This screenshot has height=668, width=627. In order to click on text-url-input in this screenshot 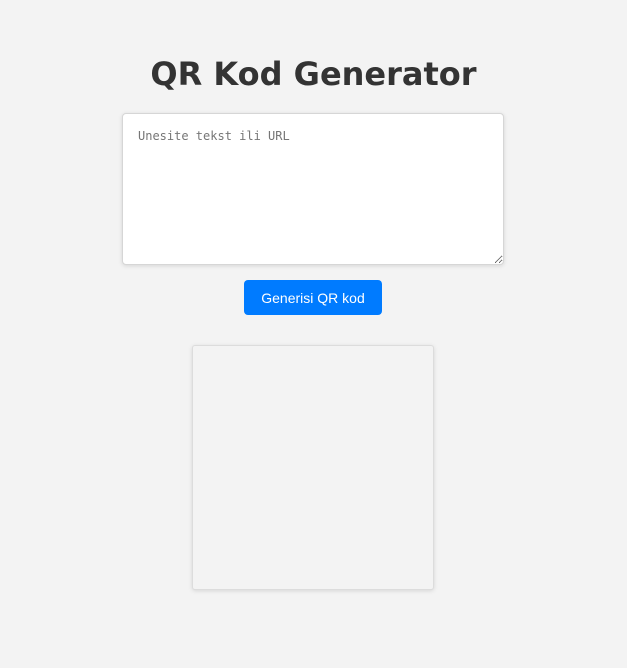, I will do `click(313, 189)`.